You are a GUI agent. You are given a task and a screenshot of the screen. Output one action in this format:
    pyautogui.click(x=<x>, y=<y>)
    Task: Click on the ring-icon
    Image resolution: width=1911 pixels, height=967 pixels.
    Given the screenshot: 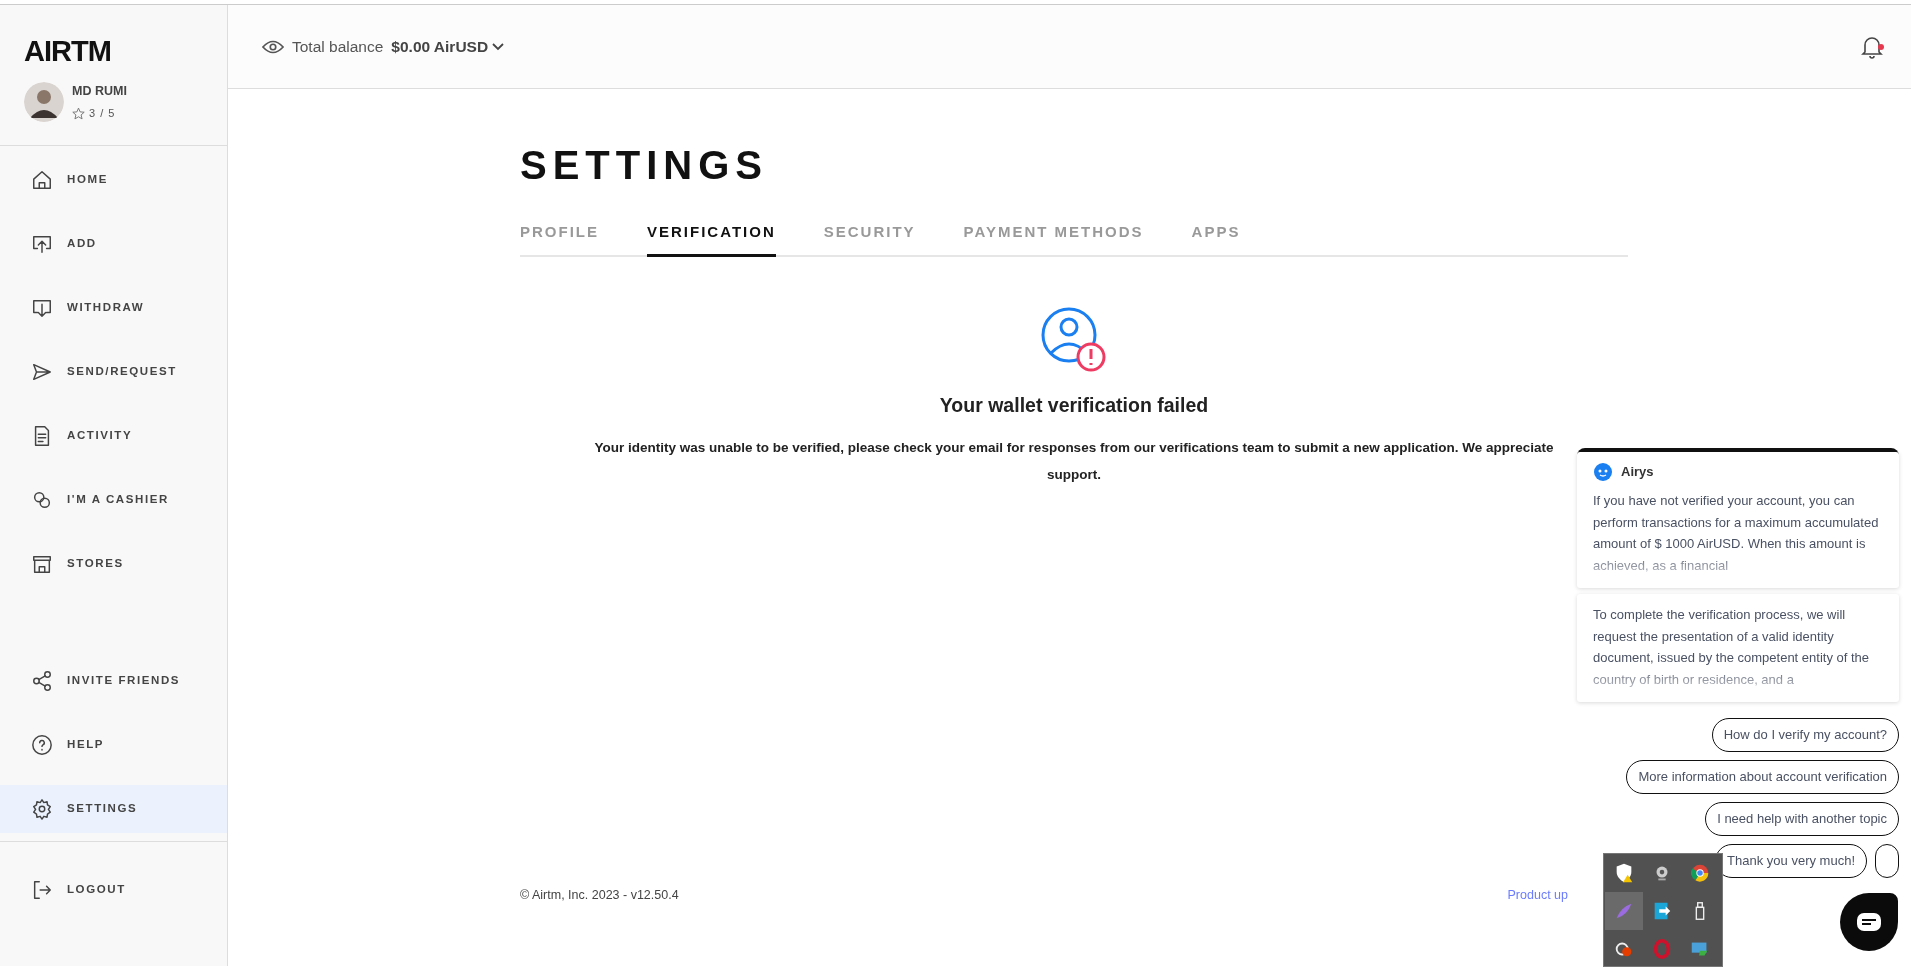 What is the action you would take?
    pyautogui.click(x=1662, y=949)
    